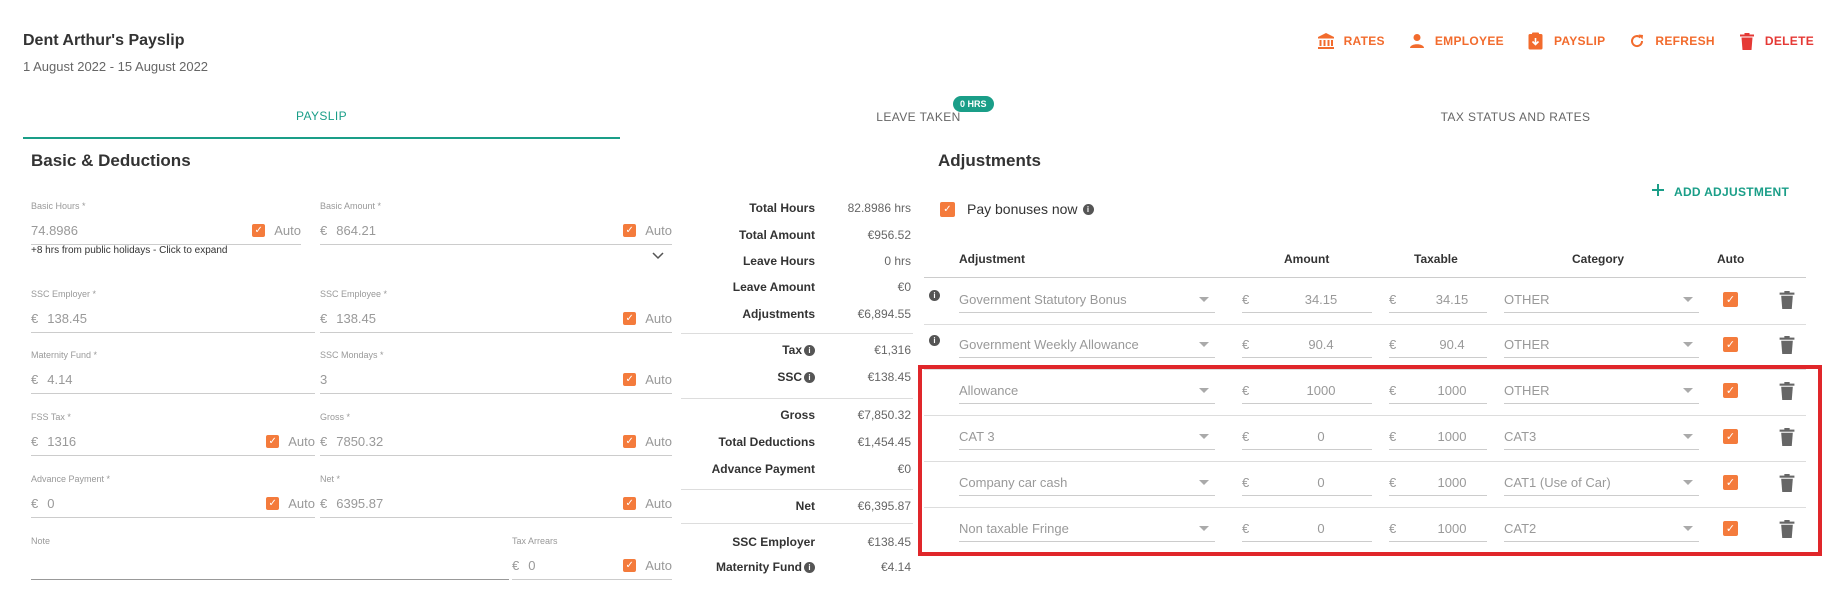  I want to click on delete-button: DELETE, so click(1776, 41).